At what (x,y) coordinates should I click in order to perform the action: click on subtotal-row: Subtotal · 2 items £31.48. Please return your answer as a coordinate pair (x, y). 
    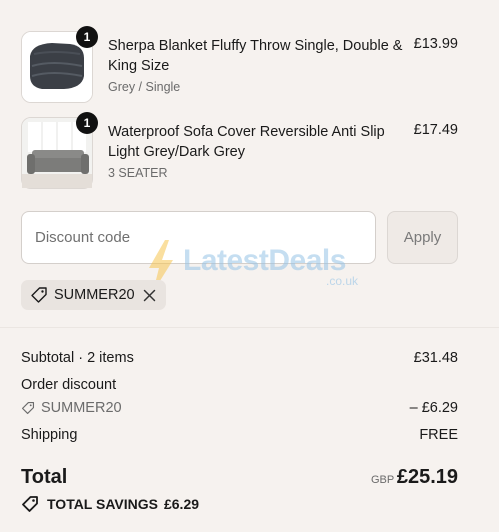
    Looking at the image, I should click on (239, 358).